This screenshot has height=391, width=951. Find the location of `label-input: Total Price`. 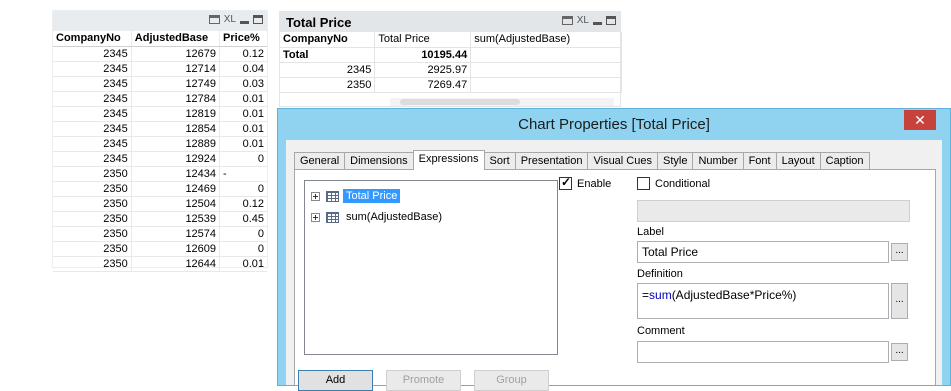

label-input: Total Price is located at coordinates (763, 252).